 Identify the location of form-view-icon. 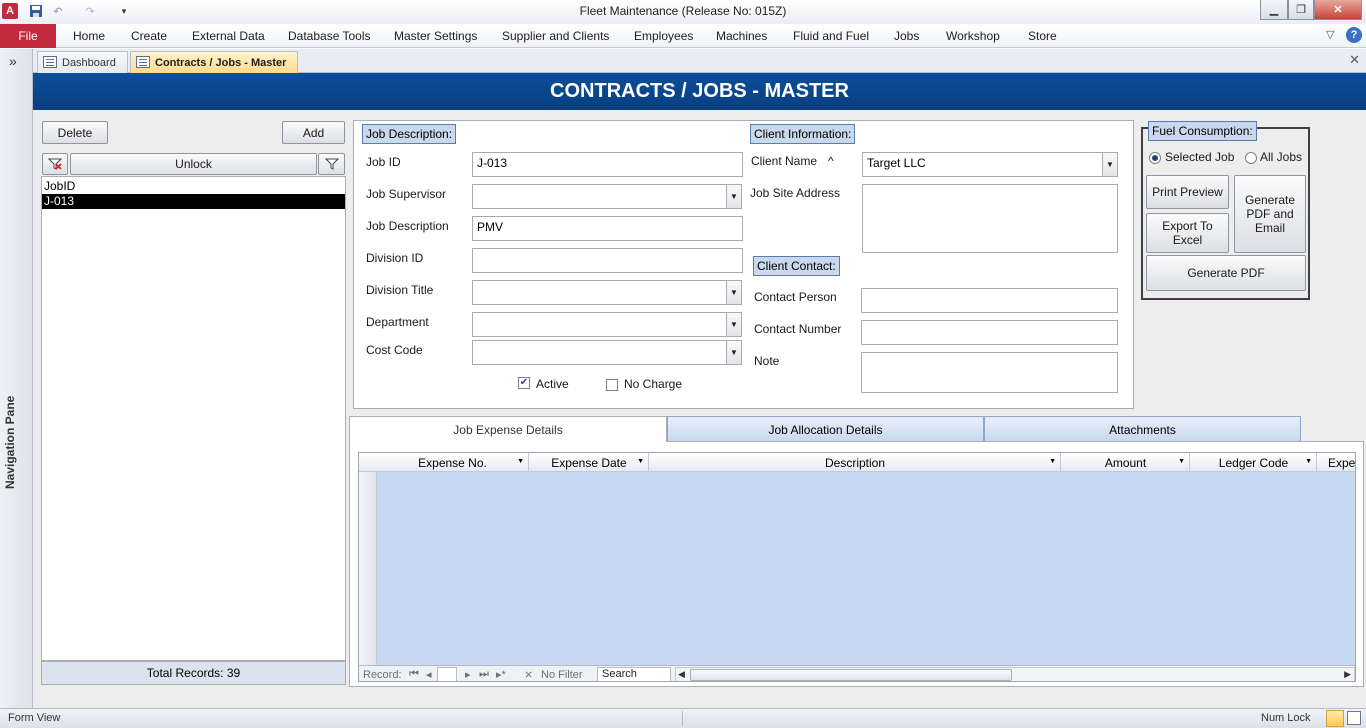
(1335, 718).